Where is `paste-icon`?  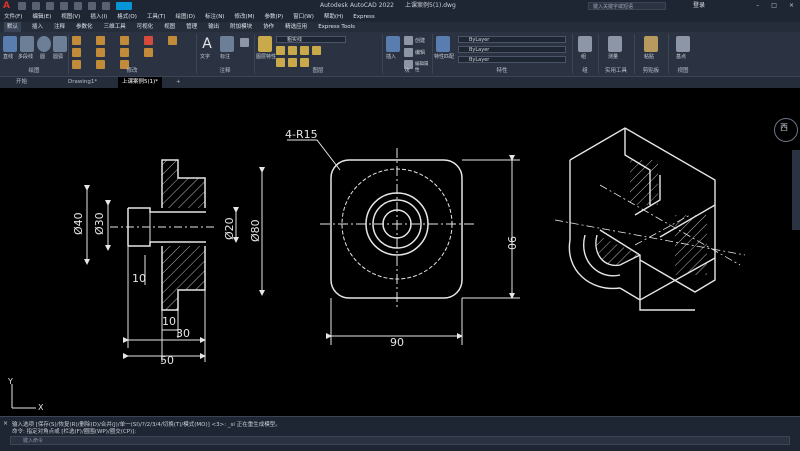 paste-icon is located at coordinates (651, 44).